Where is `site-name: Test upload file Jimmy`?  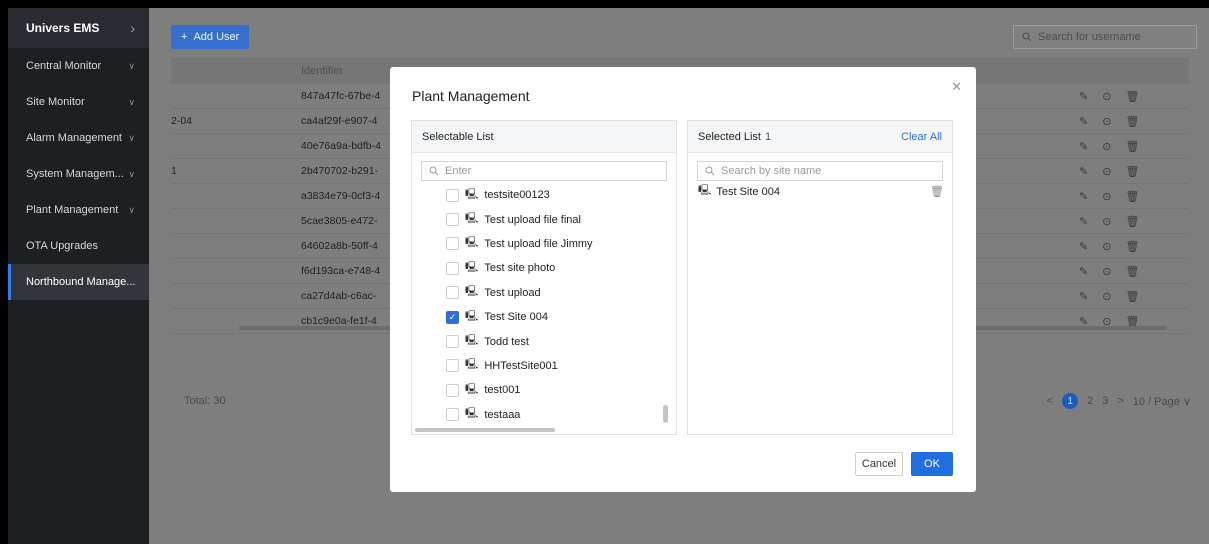 site-name: Test upload file Jimmy is located at coordinates (538, 243).